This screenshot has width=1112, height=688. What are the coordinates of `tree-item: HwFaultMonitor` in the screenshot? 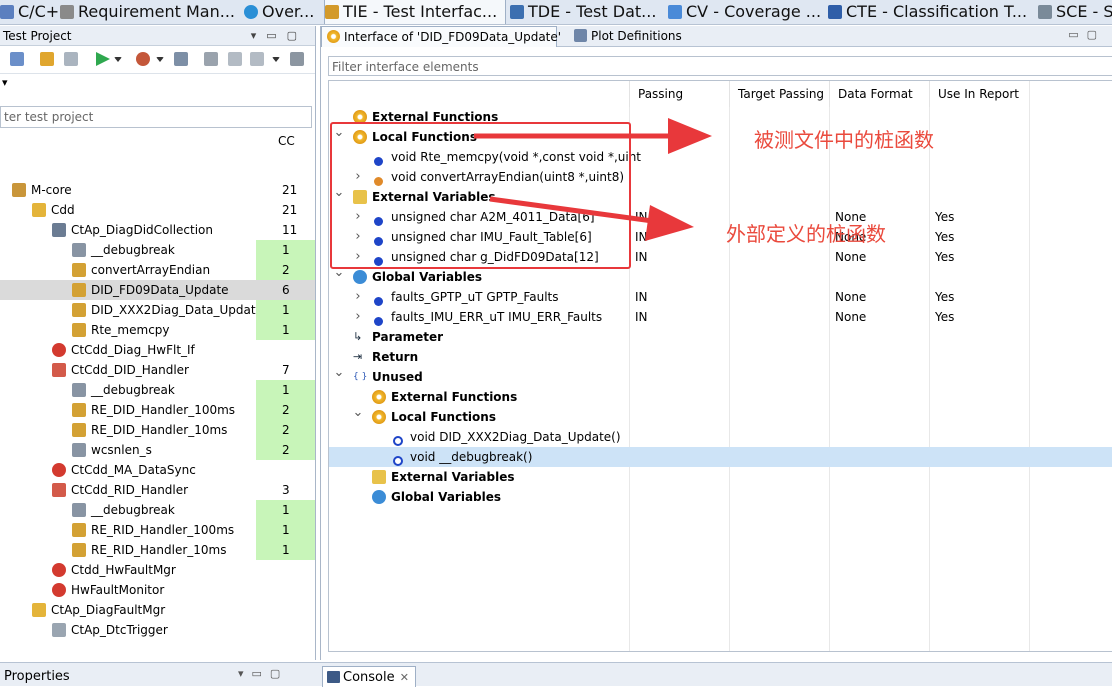 It's located at (157, 590).